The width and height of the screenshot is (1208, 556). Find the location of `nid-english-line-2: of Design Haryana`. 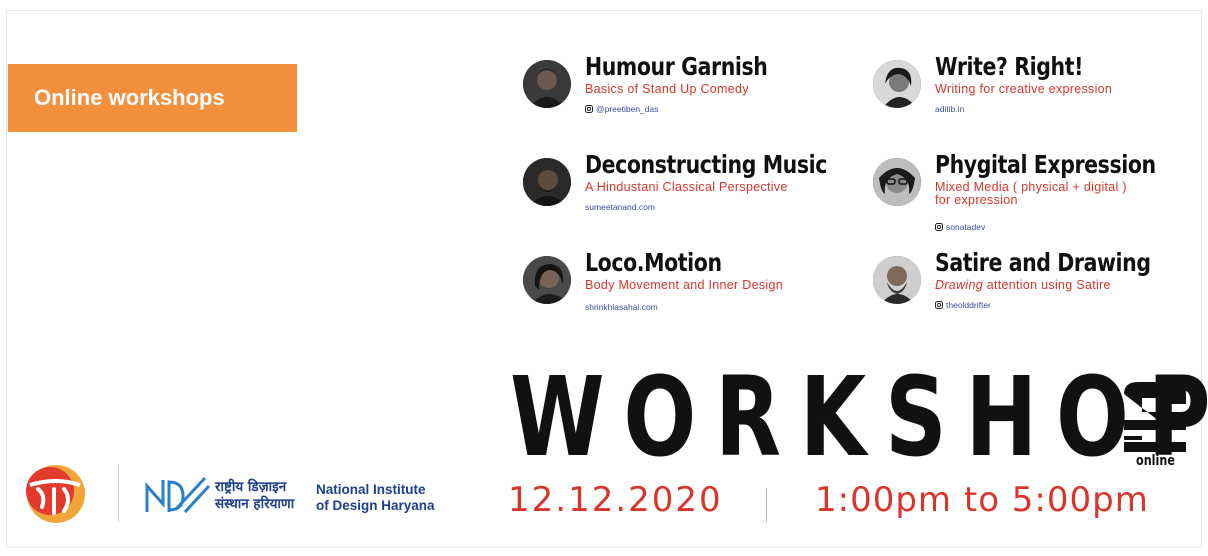

nid-english-line-2: of Design Haryana is located at coordinates (375, 505).